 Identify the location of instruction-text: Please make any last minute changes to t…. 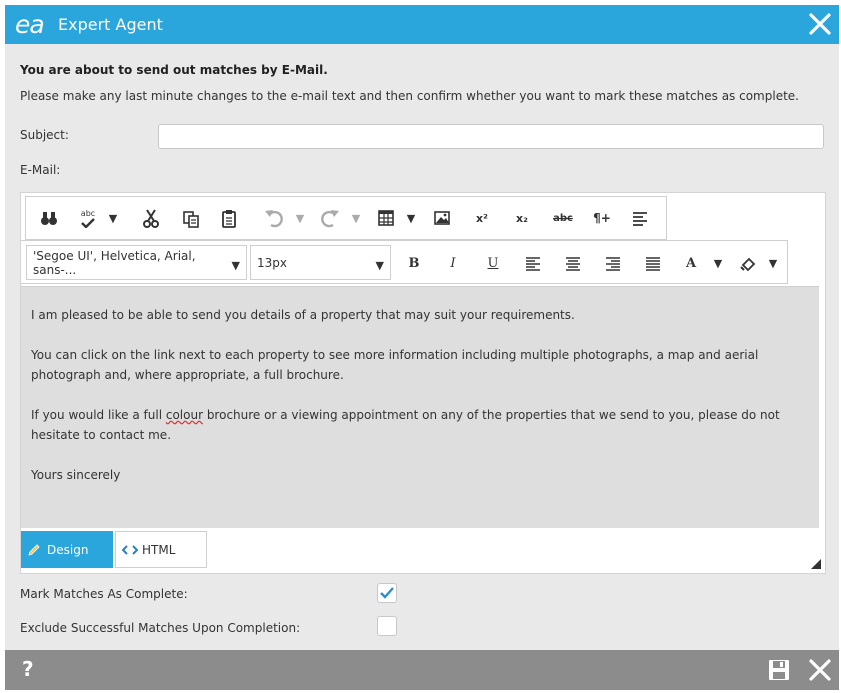
(409, 96).